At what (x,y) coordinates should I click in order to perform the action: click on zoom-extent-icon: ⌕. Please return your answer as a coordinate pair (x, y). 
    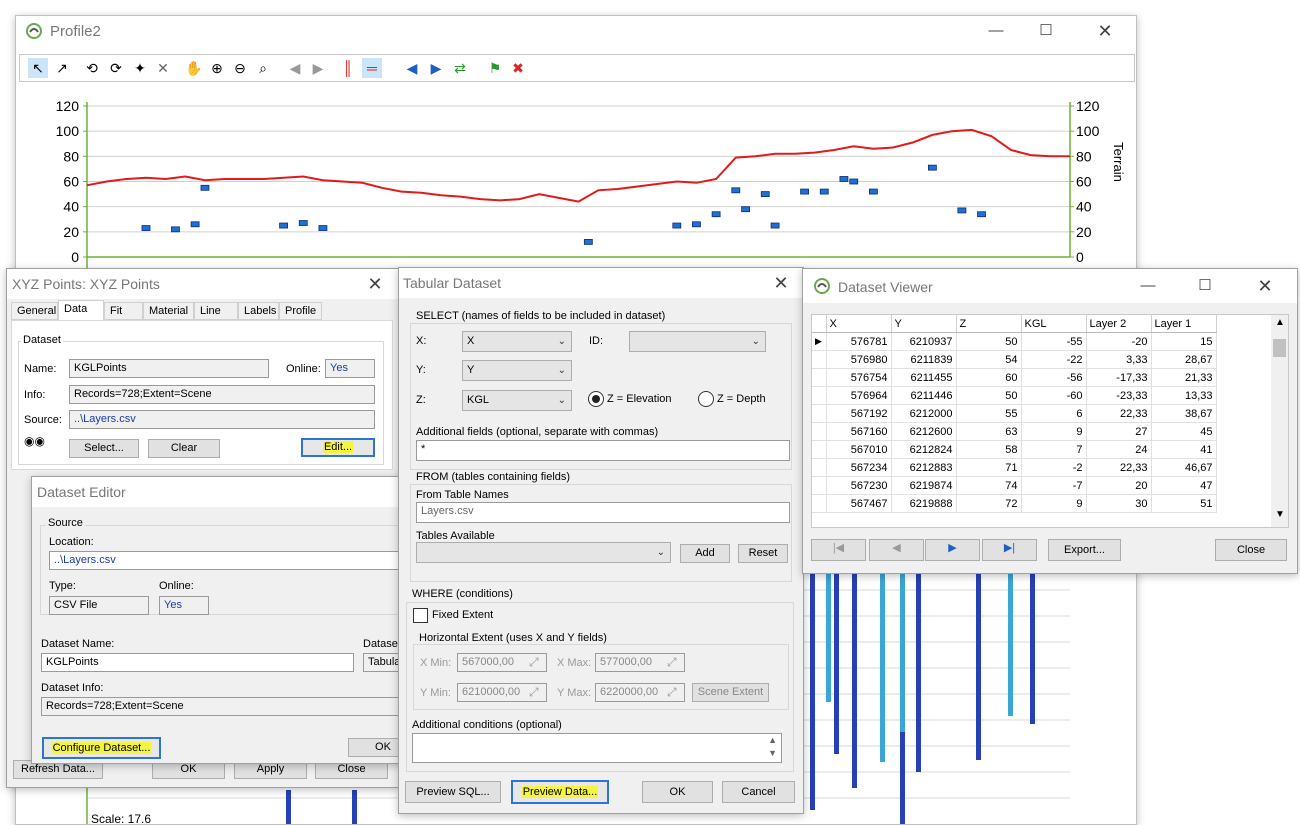
    Looking at the image, I should click on (263, 68).